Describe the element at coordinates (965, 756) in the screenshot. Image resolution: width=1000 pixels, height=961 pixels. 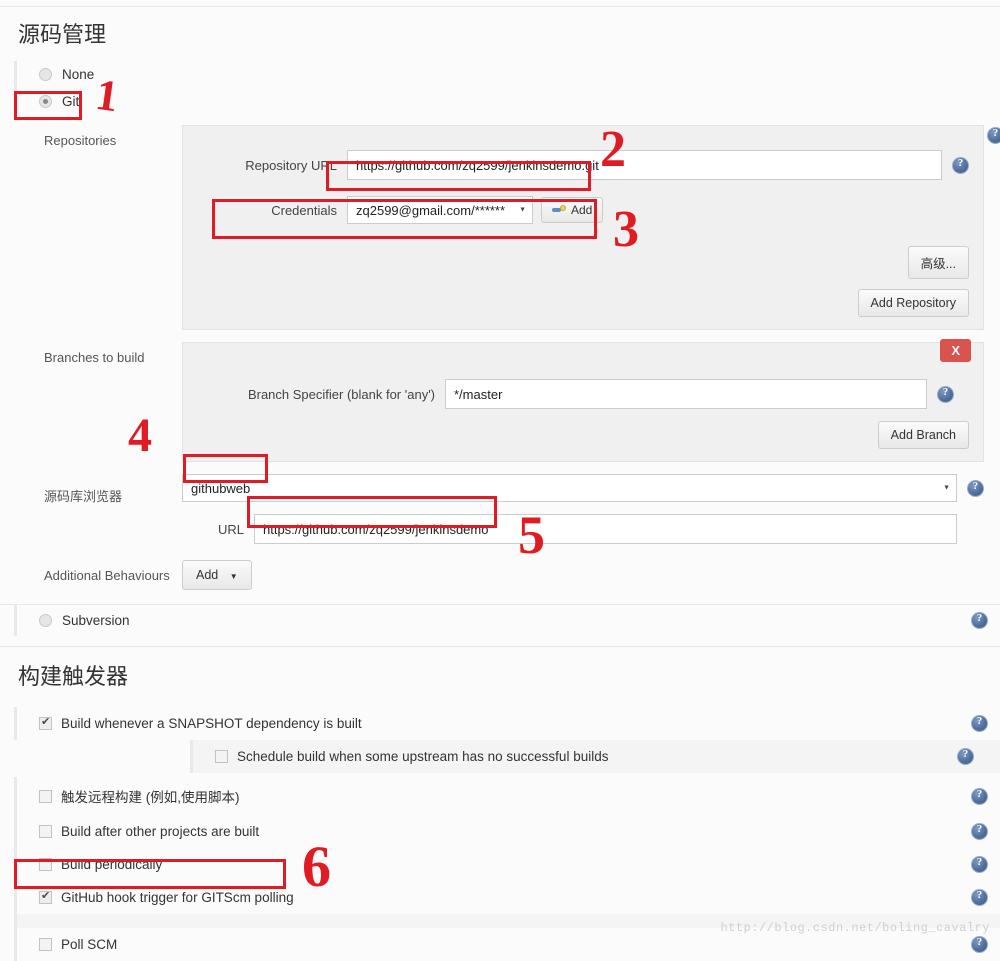
I see `help-icon-trigger-schedule-upstream` at that location.